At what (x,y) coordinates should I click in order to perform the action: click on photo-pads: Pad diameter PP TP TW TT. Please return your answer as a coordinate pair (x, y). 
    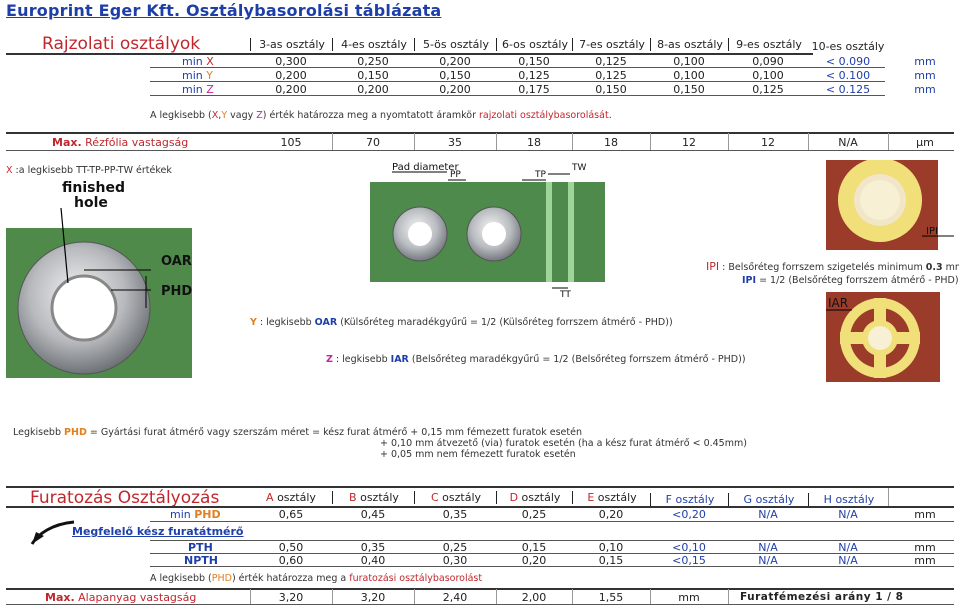
    Looking at the image, I should click on (487, 230).